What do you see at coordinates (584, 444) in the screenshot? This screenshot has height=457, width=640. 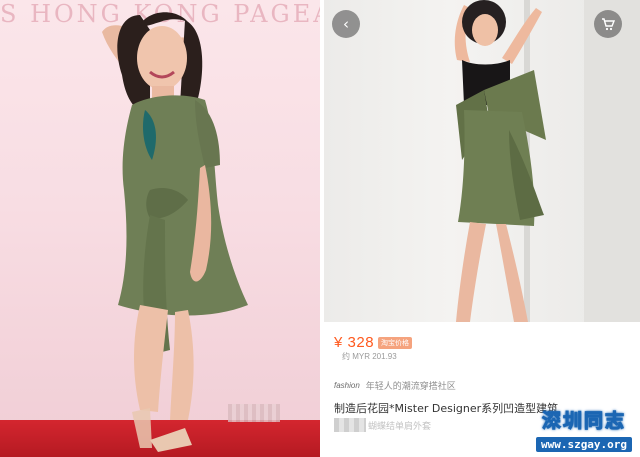 I see `watermark-url: www.szgay.org` at bounding box center [584, 444].